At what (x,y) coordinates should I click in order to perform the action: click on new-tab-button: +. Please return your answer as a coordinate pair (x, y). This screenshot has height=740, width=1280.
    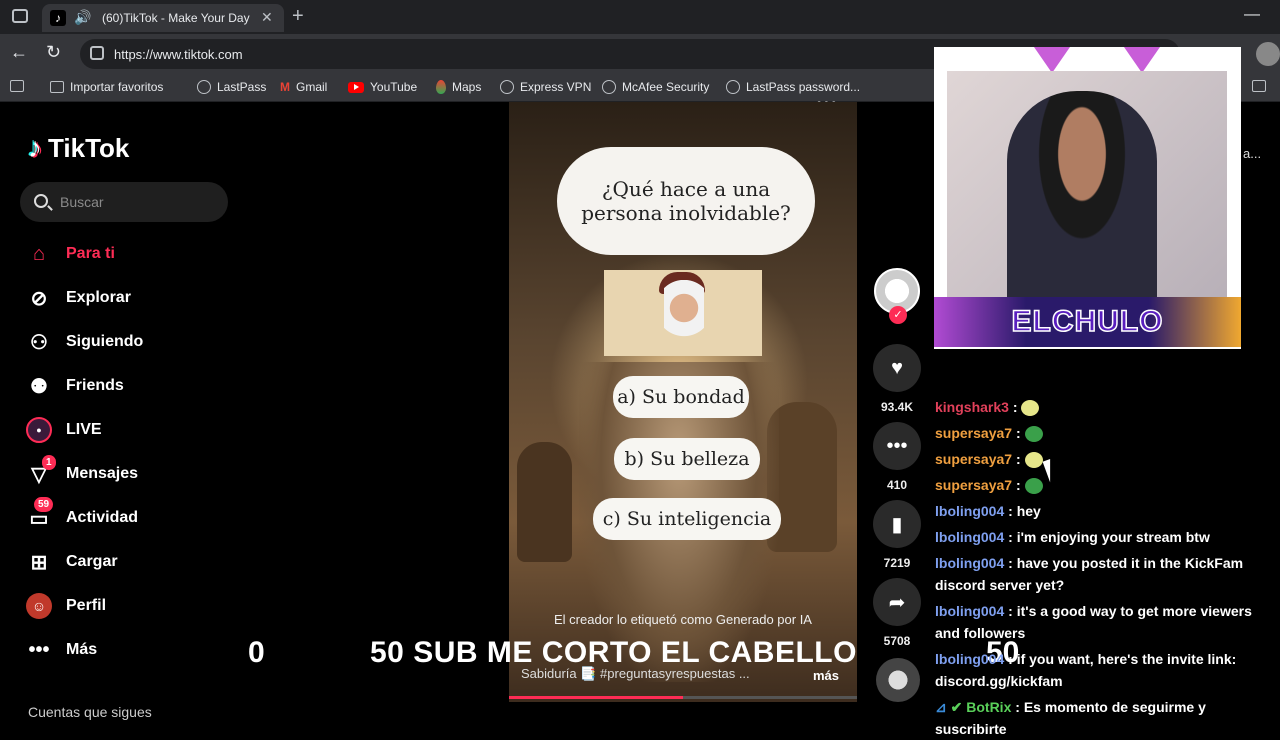
    Looking at the image, I should click on (298, 16).